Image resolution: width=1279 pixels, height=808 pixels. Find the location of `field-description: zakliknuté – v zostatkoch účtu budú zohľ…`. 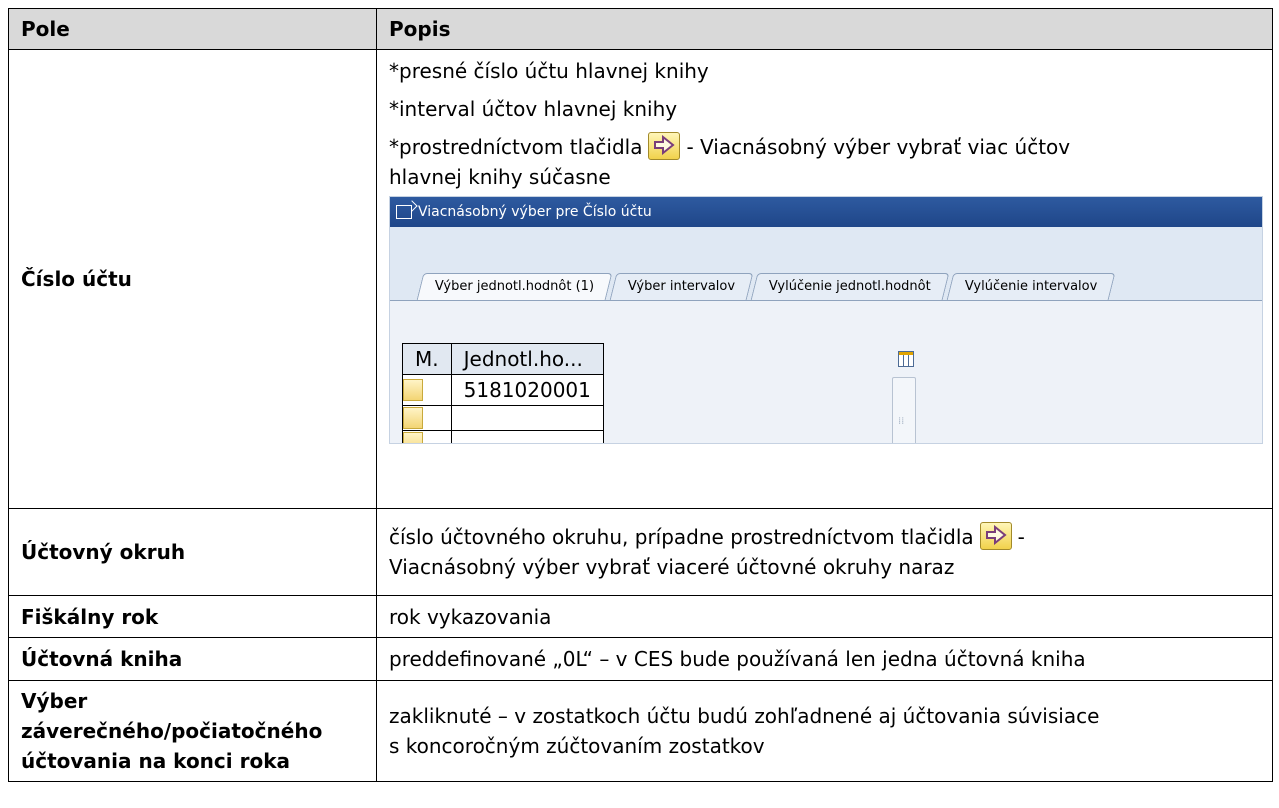

field-description: zakliknuté – v zostatkoch účtu budú zohľ… is located at coordinates (824, 731).